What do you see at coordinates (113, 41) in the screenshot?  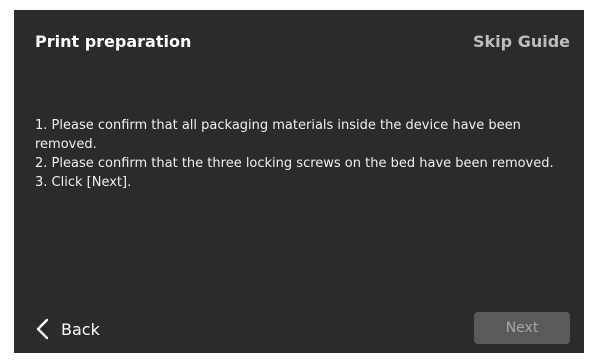 I see `page-title: Print preparation` at bounding box center [113, 41].